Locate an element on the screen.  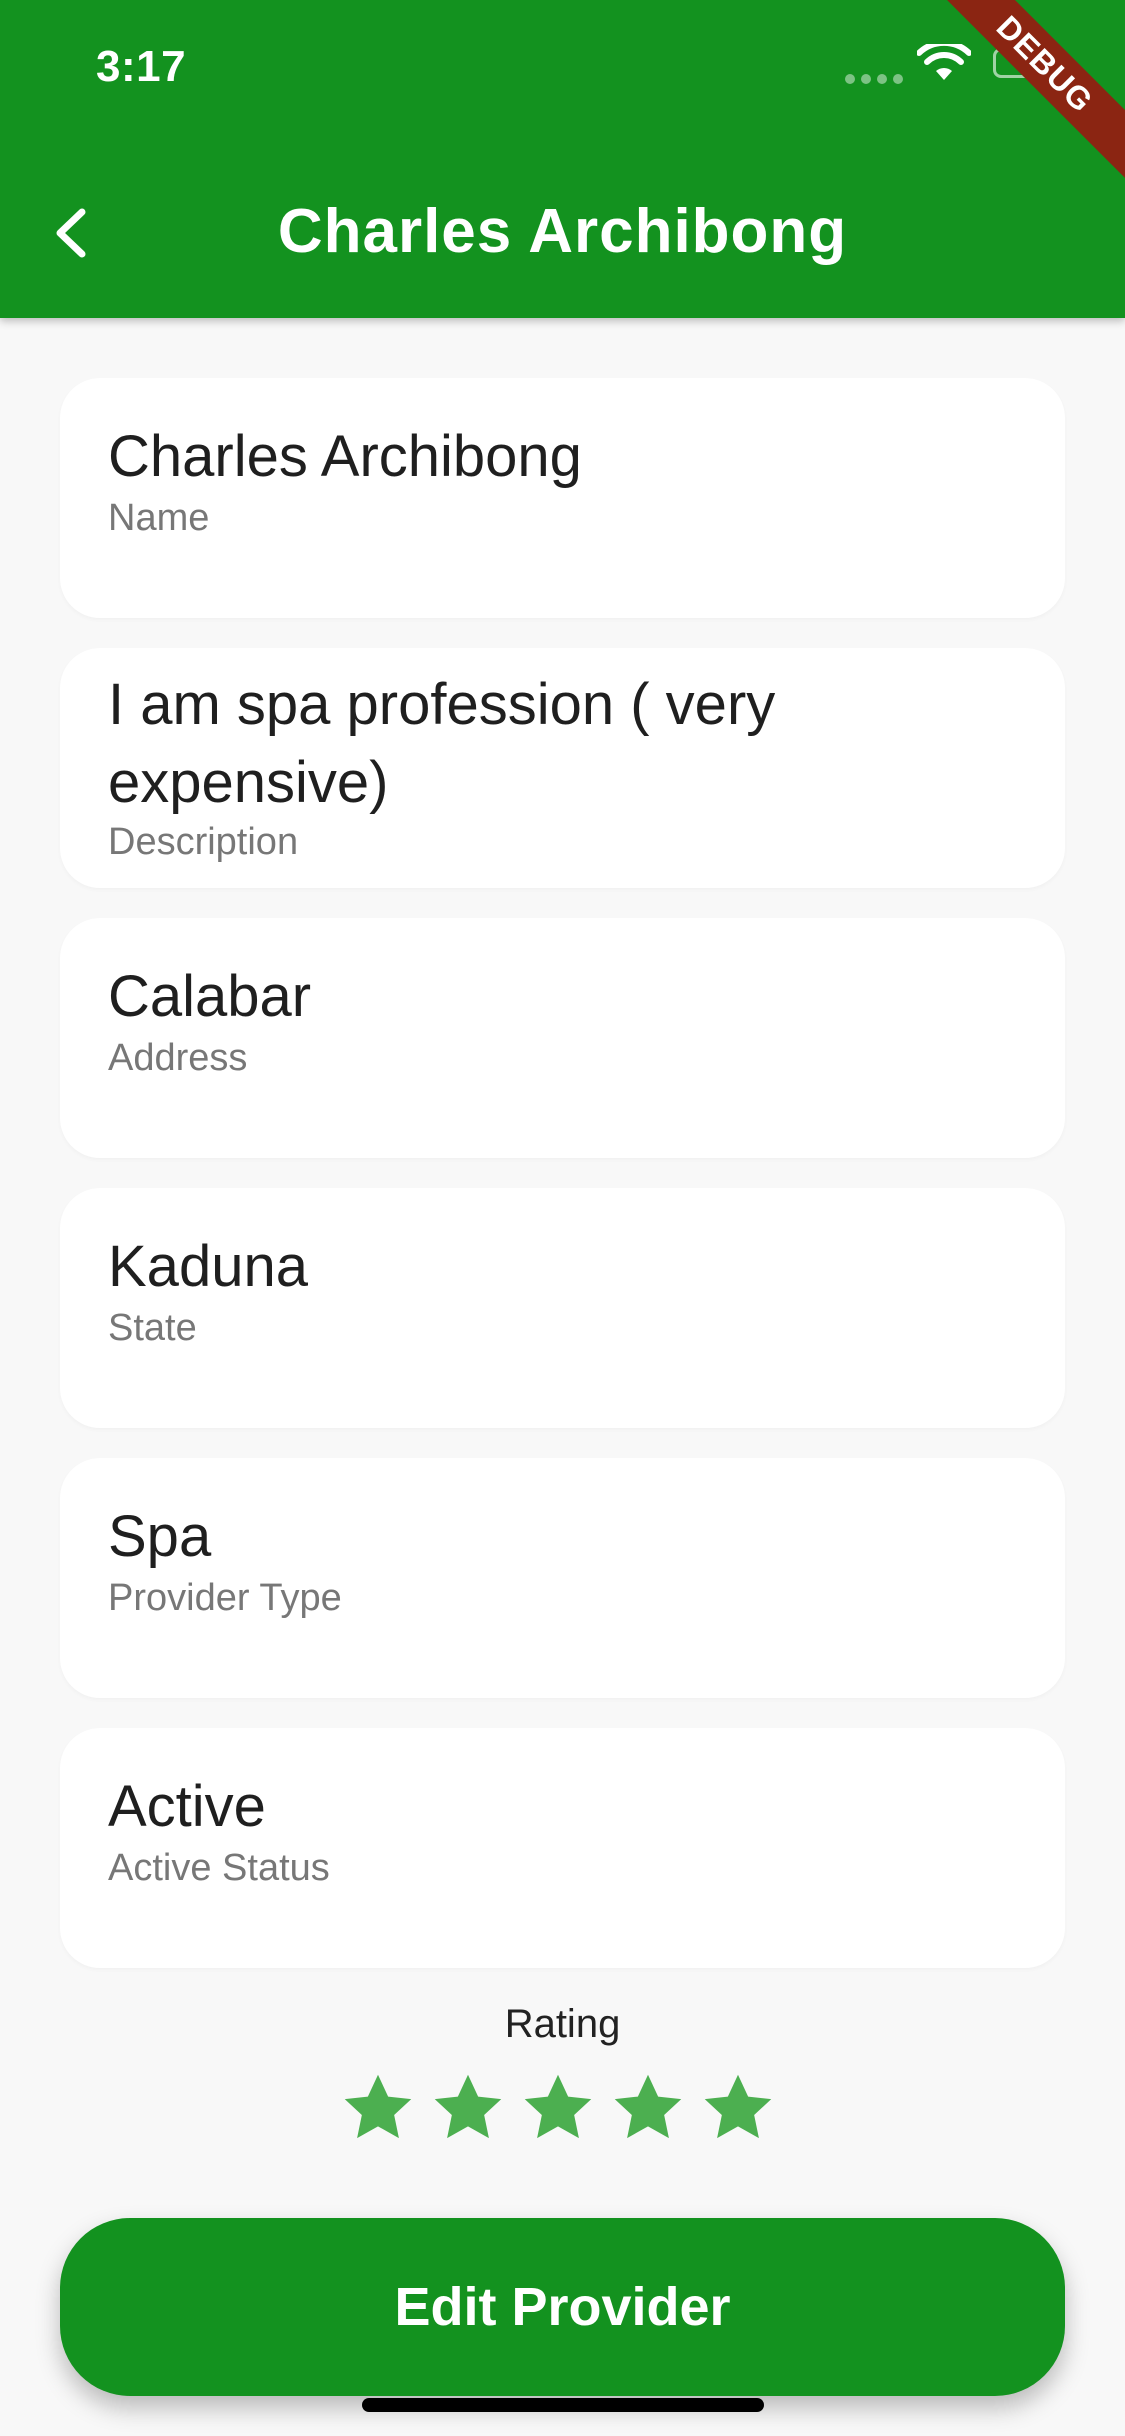
name-value: Charles Archibong is located at coordinates (345, 456).